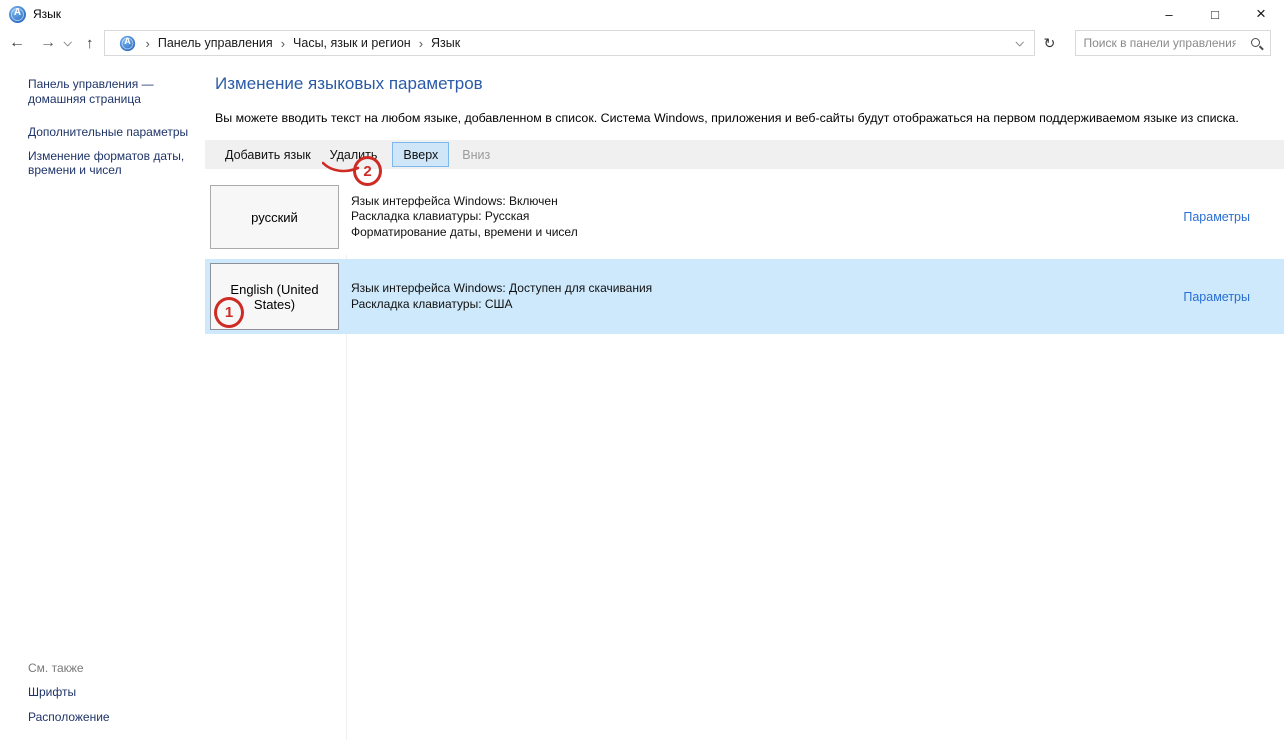 The width and height of the screenshot is (1284, 740). Describe the element at coordinates (352, 43) in the screenshot. I see `breadcrumb-clock-language-region: Часы, язык и регион` at that location.